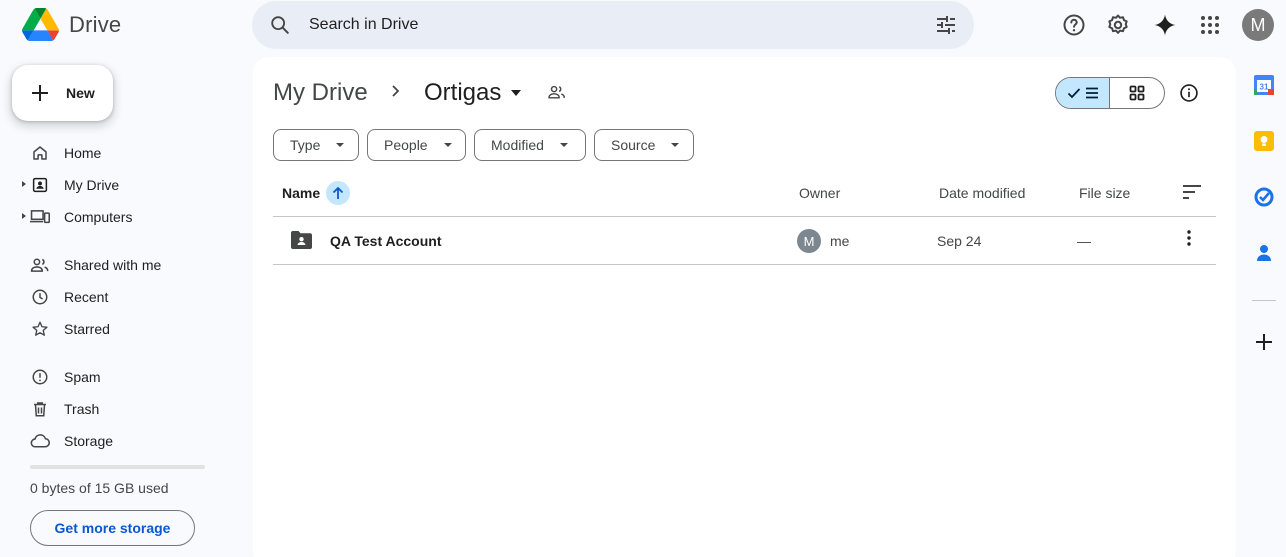 The height and width of the screenshot is (557, 1286). What do you see at coordinates (840, 241) in the screenshot?
I see `owner-name: me` at bounding box center [840, 241].